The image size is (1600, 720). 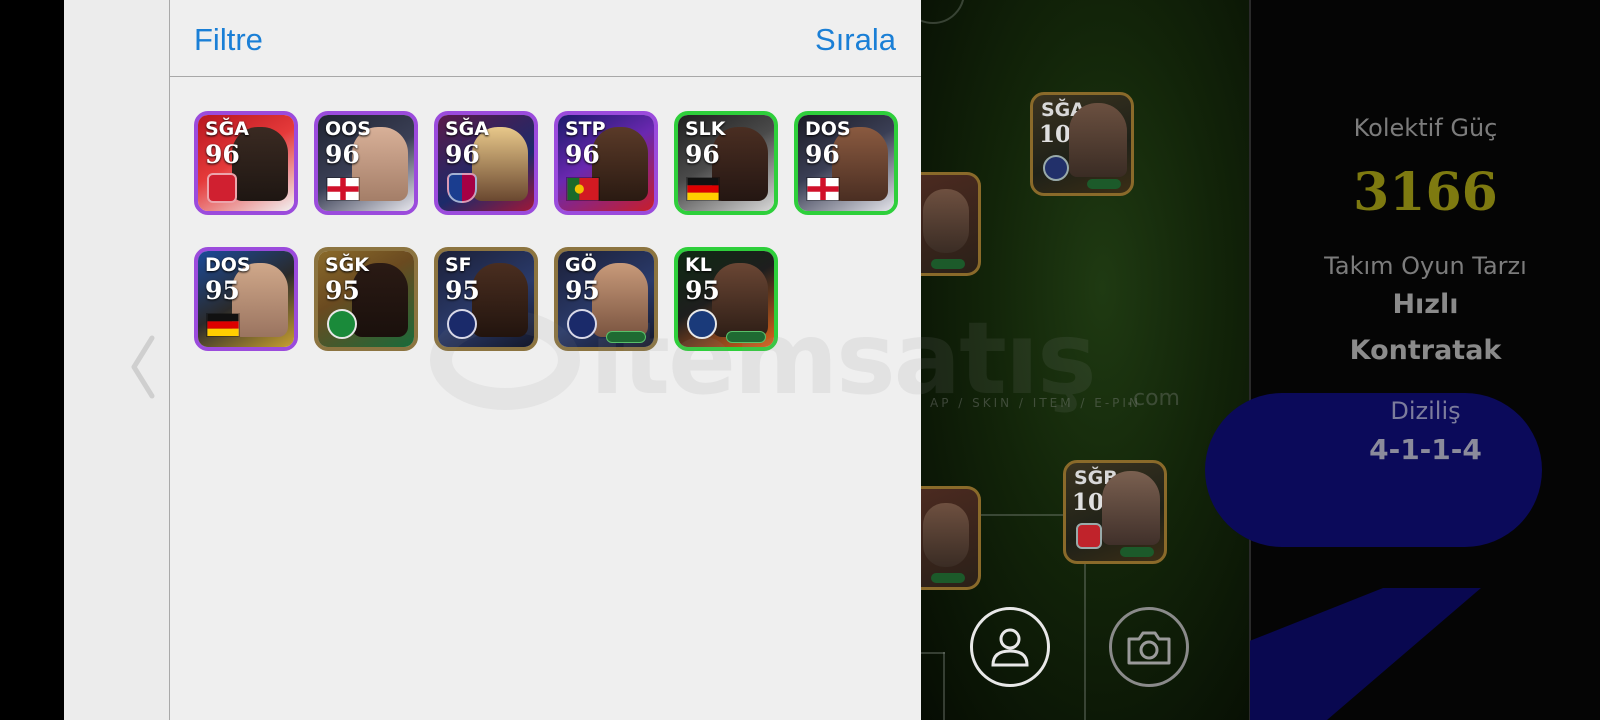 I want to click on field-player-card: SĞB 102, so click(x=1115, y=512).